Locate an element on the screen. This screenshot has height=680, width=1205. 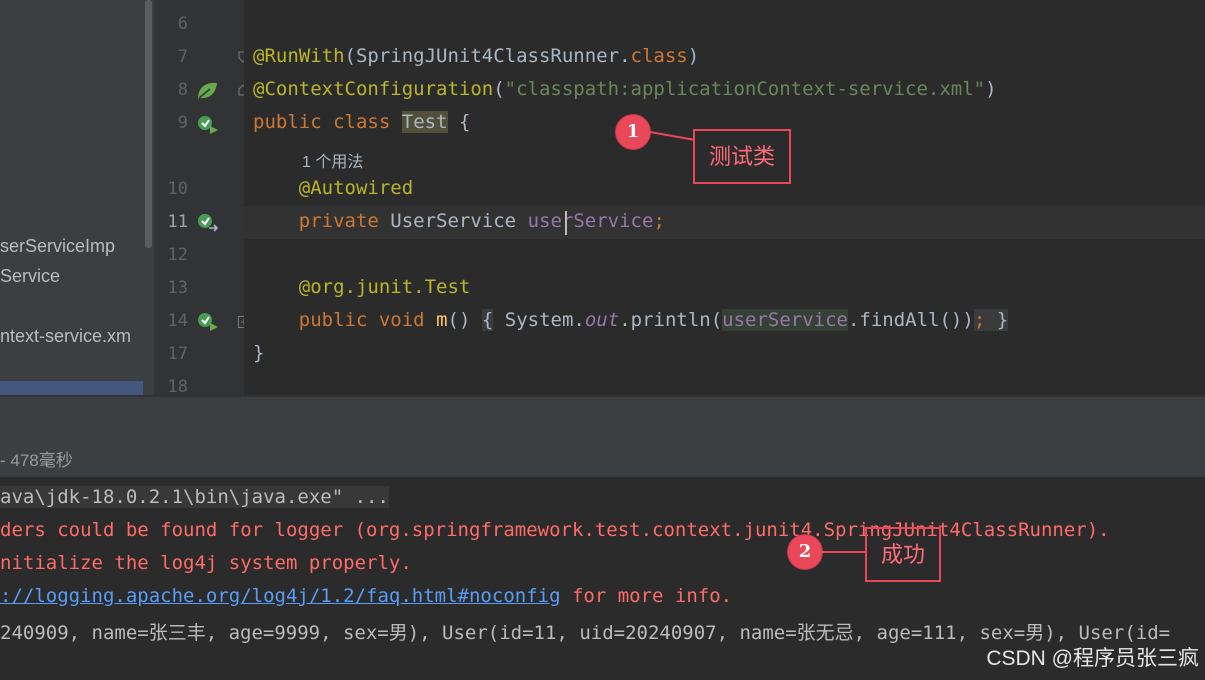
callout-box-test-class: 测试类 is located at coordinates (742, 156).